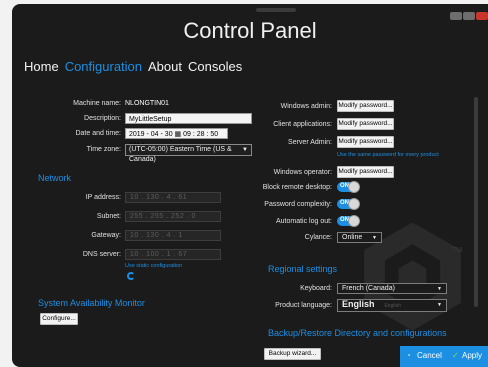 This screenshot has width=488, height=367. I want to click on cancel-button: Cancel, so click(429, 355).